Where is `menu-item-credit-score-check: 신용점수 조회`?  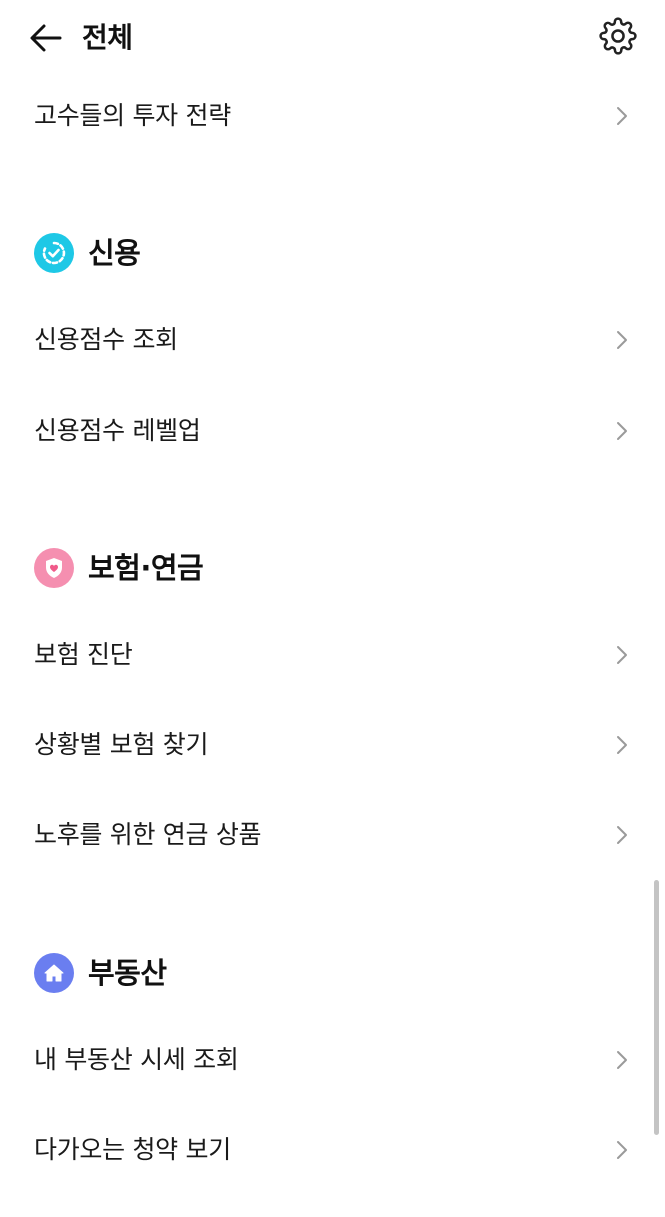 menu-item-credit-score-check: 신용점수 조회 is located at coordinates (332, 340).